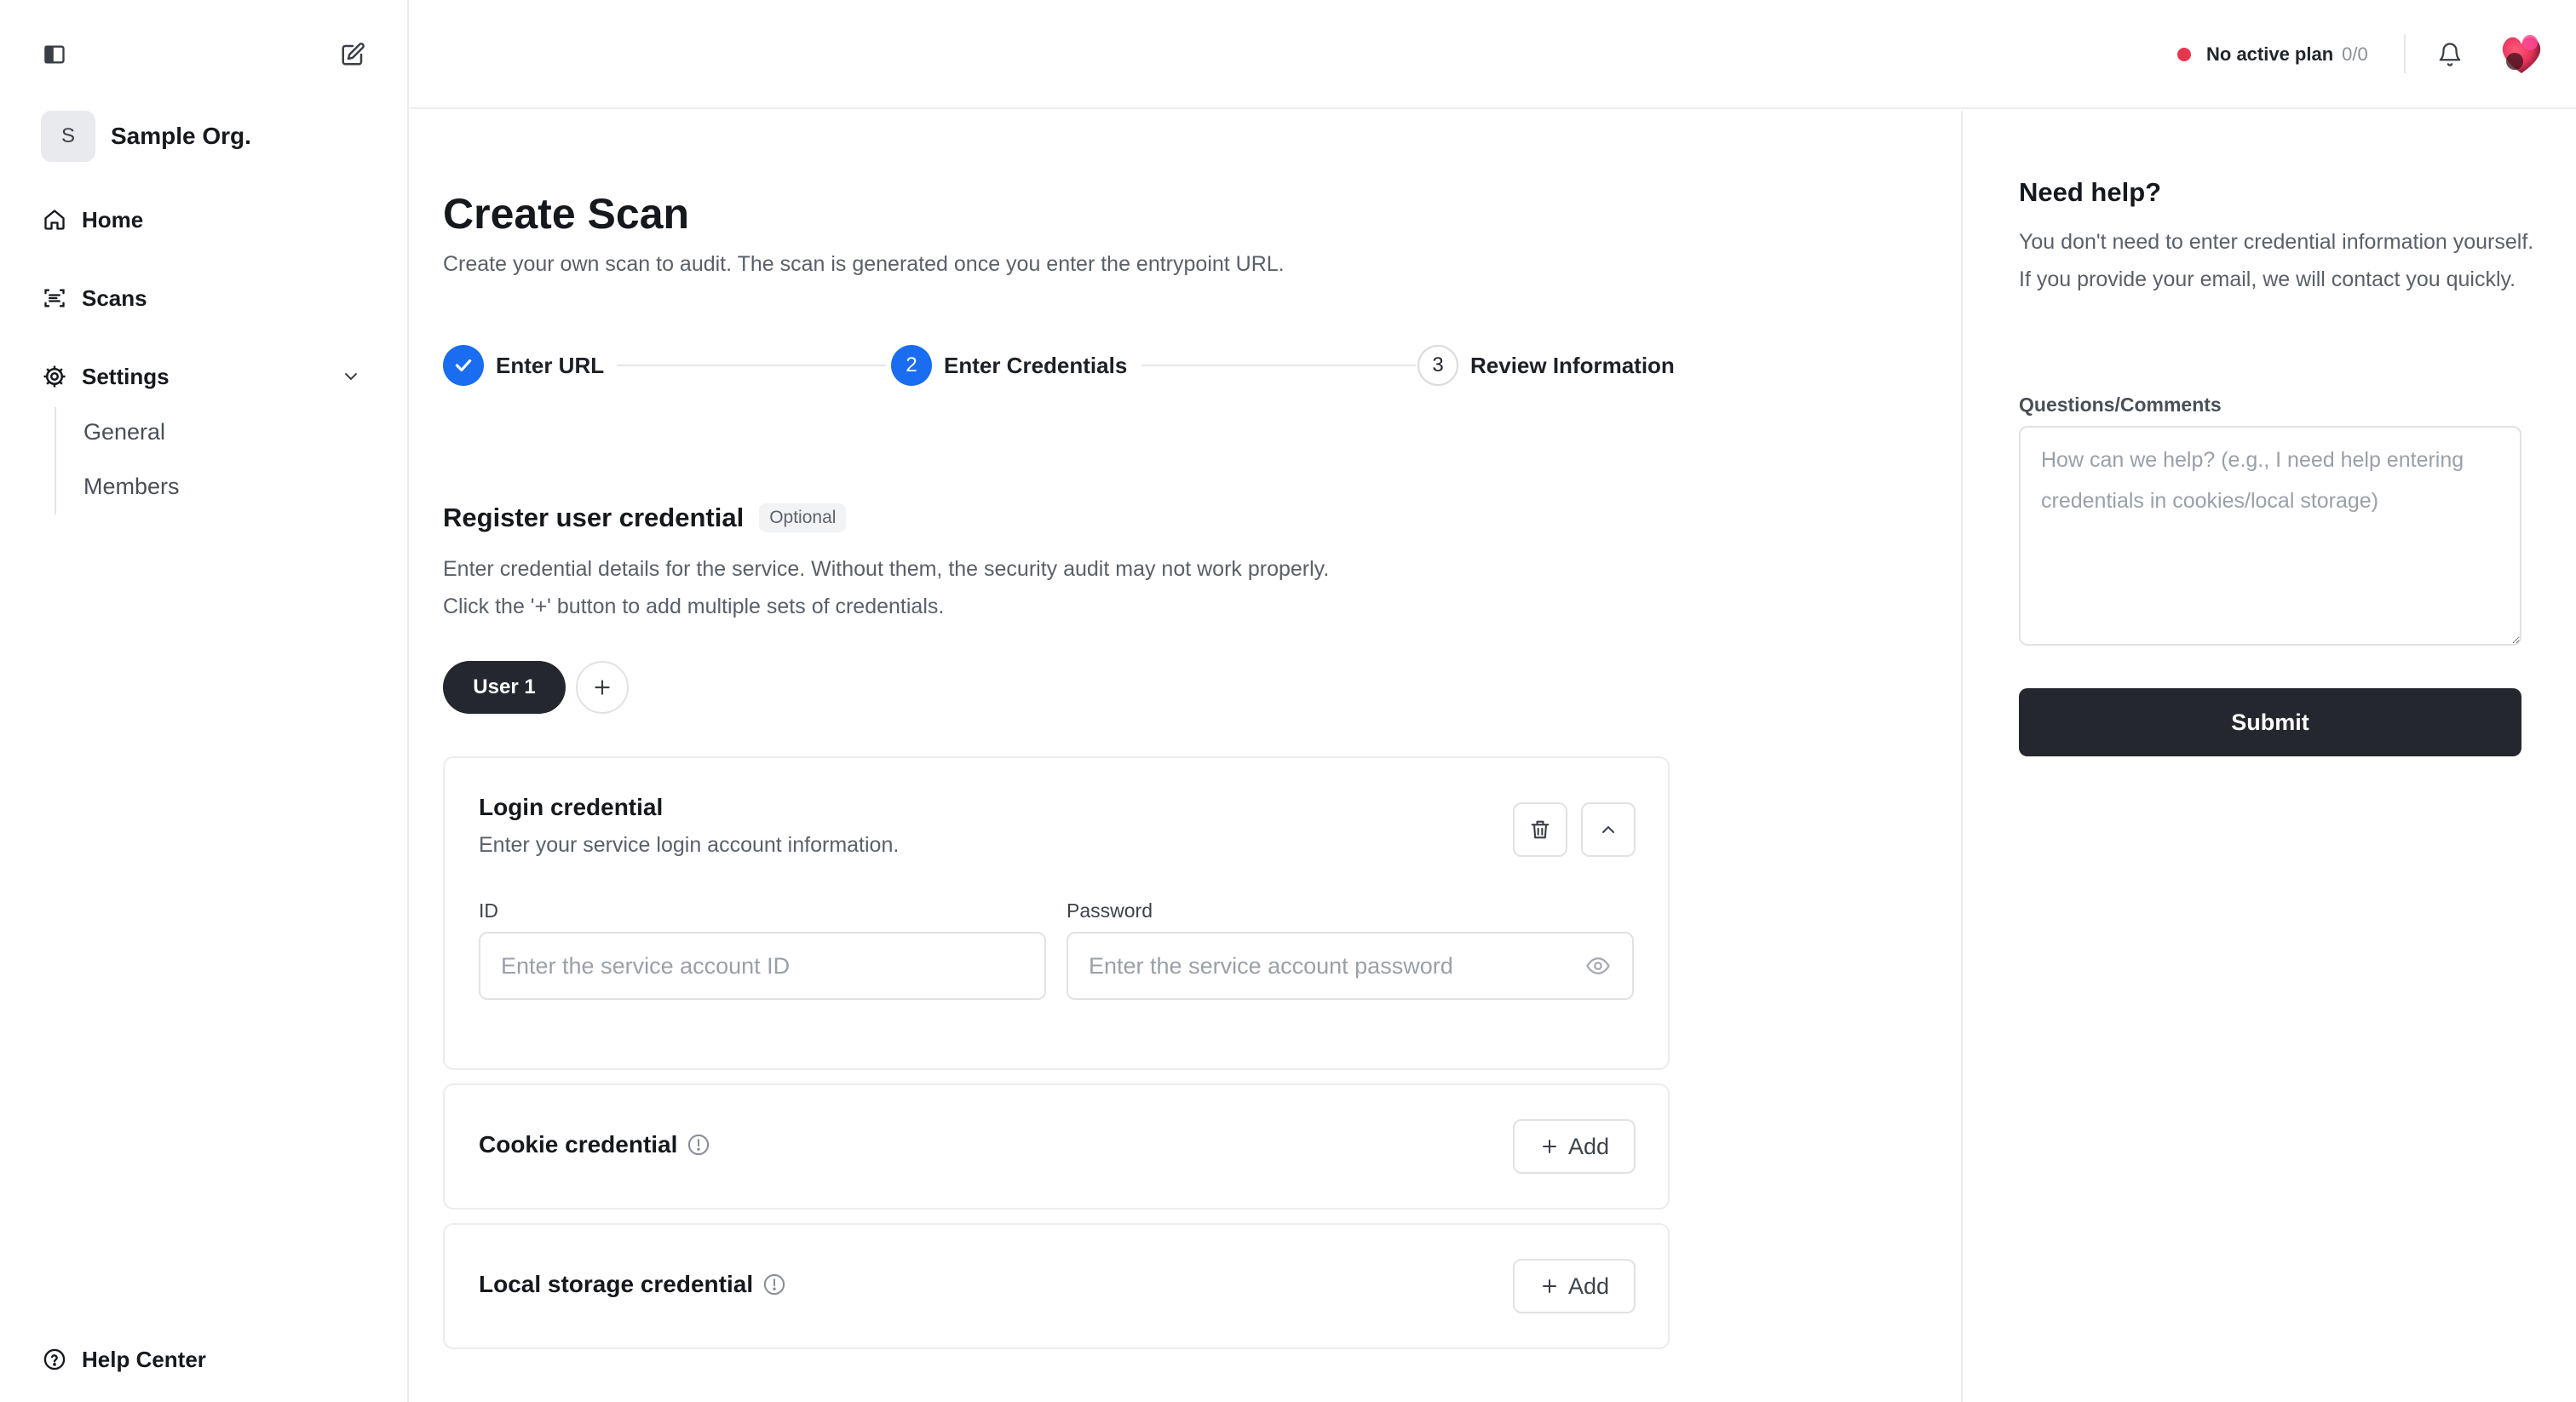 Image resolution: width=2576 pixels, height=1402 pixels. Describe the element at coordinates (1057, 1146) in the screenshot. I see `cookie-credential-card: Cookie credential Add` at that location.